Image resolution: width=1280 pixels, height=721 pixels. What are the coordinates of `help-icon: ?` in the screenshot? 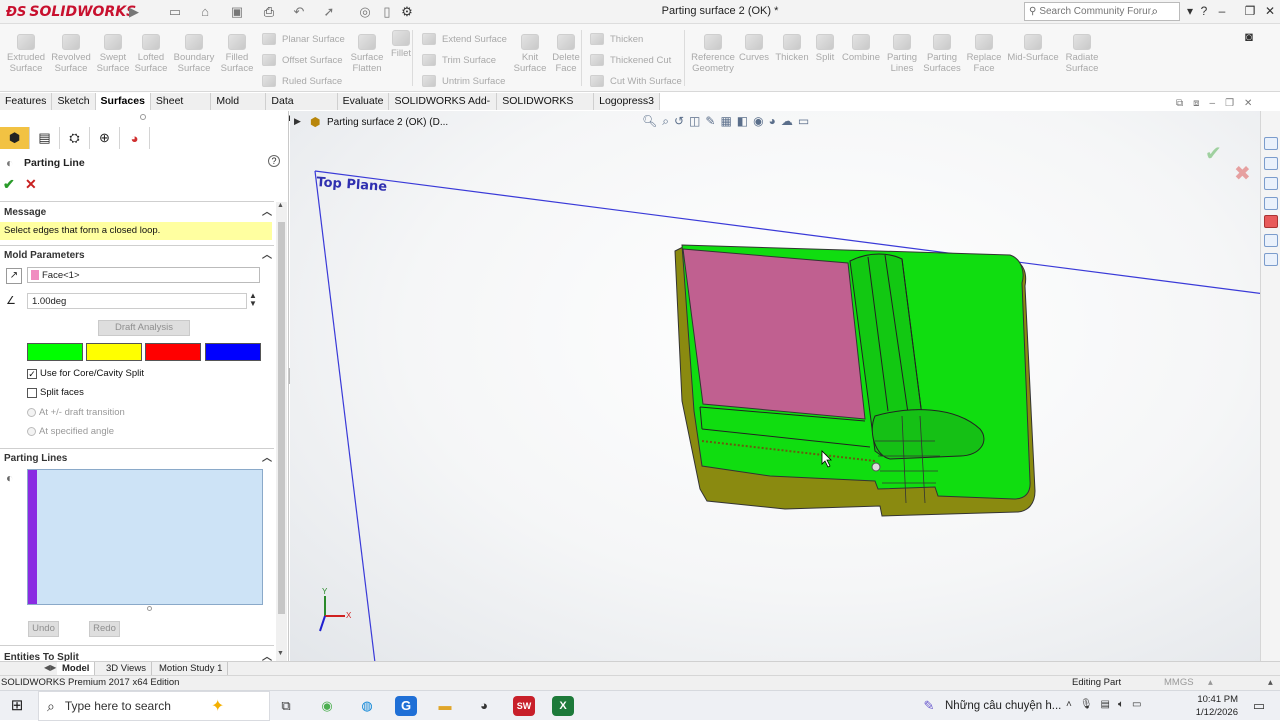 It's located at (1204, 11).